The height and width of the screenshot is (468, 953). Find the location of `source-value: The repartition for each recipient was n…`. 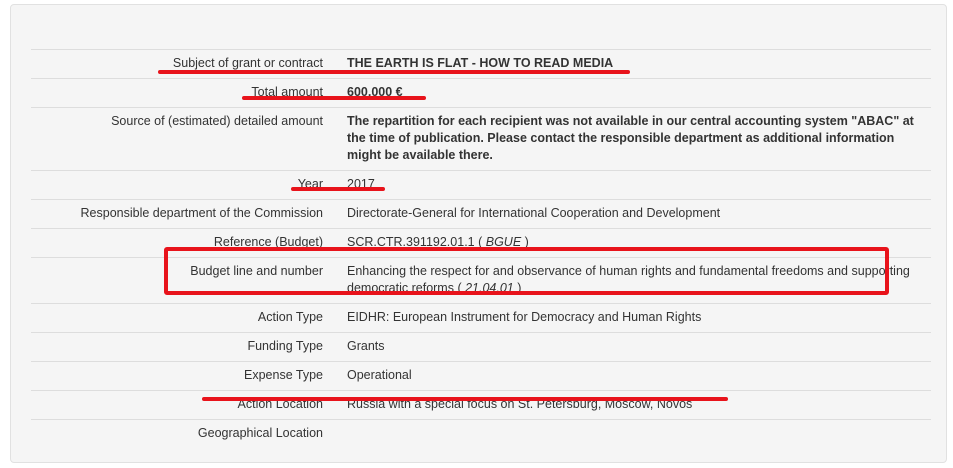

source-value: The repartition for each recipient was n… is located at coordinates (639, 139).